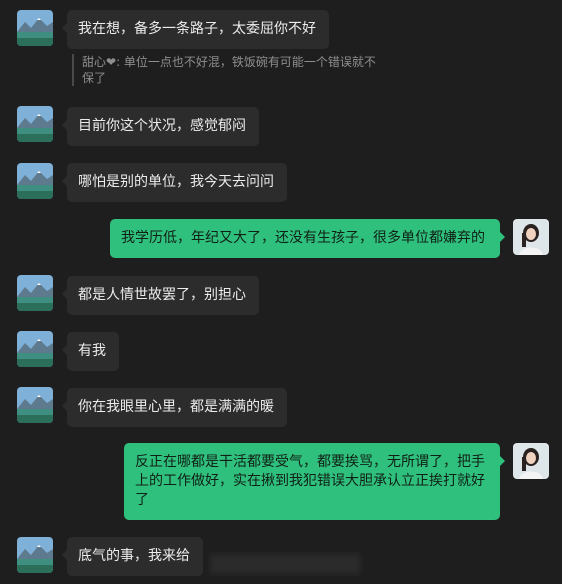  Describe the element at coordinates (94, 62) in the screenshot. I see `quote-sender: 甜心` at that location.